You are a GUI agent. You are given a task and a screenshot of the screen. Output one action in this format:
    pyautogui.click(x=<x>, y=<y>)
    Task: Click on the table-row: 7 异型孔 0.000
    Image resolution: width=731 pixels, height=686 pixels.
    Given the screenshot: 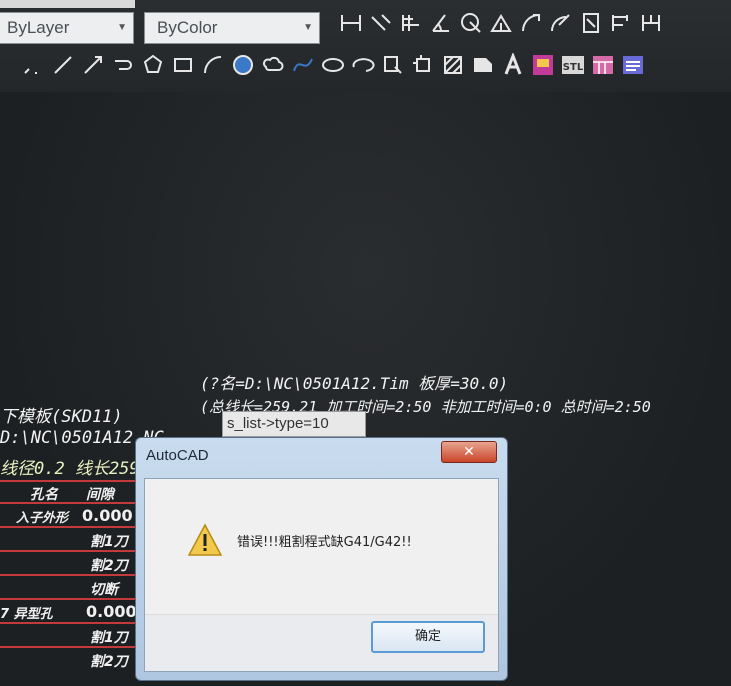 What is the action you would take?
    pyautogui.click(x=70, y=611)
    